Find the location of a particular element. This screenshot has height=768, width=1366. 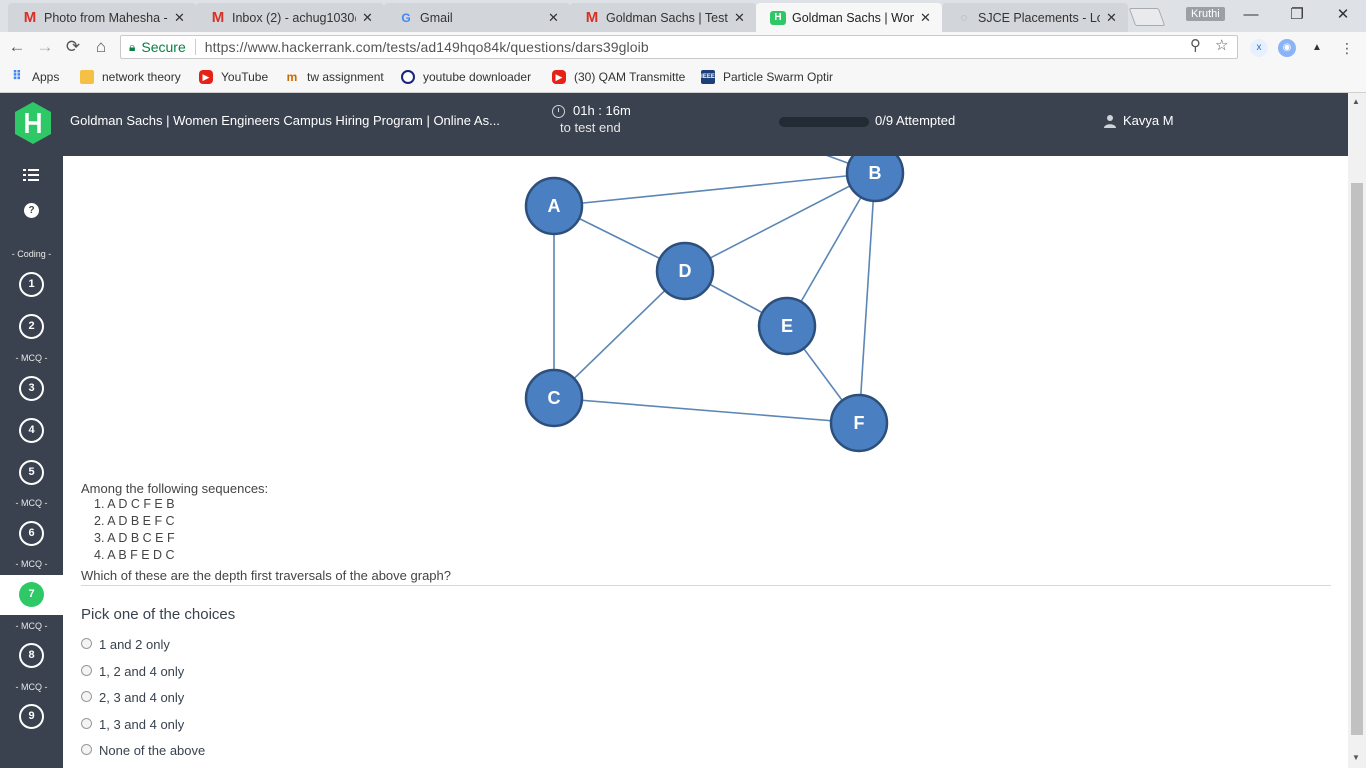

help-icon: ? is located at coordinates (31, 210).